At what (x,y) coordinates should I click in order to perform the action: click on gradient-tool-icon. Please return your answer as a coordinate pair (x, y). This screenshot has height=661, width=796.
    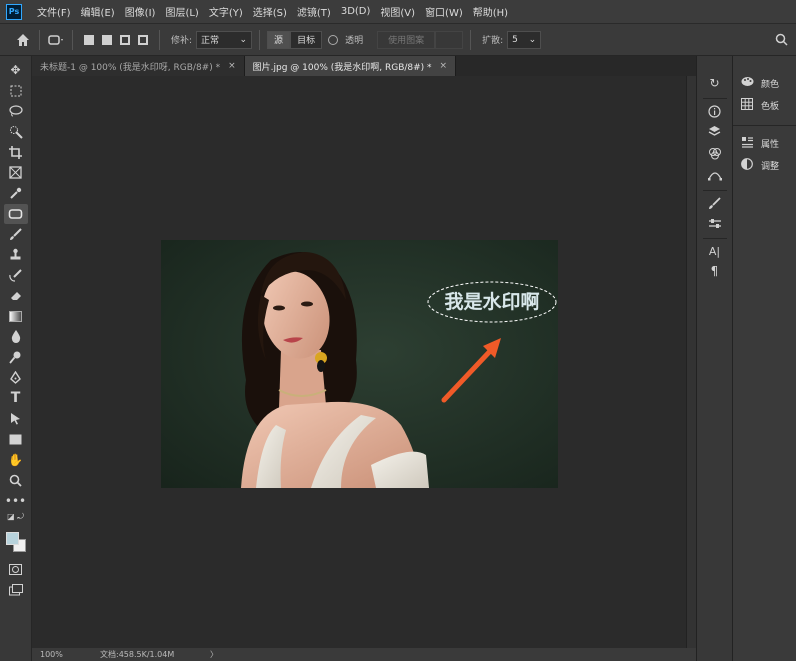
    Looking at the image, I should click on (16, 316).